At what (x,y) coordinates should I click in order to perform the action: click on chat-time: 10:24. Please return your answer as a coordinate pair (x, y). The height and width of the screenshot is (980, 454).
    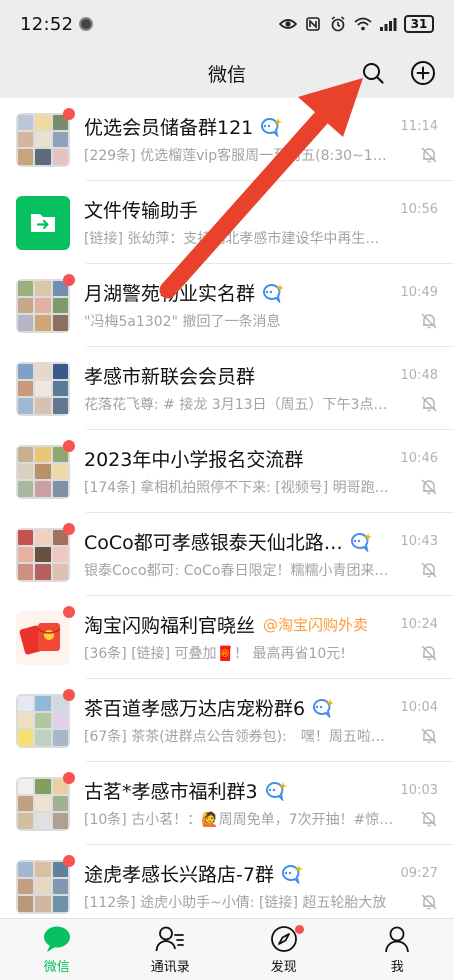
    Looking at the image, I should click on (419, 624).